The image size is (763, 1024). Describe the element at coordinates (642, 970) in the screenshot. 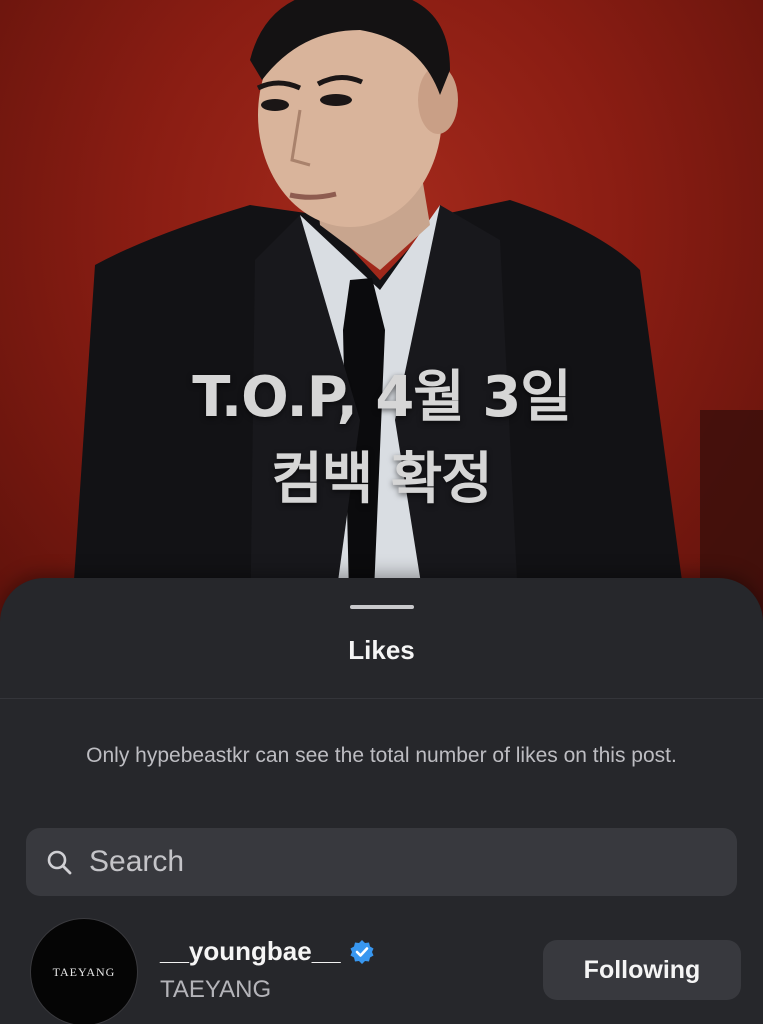

I see `following-button: Following` at that location.